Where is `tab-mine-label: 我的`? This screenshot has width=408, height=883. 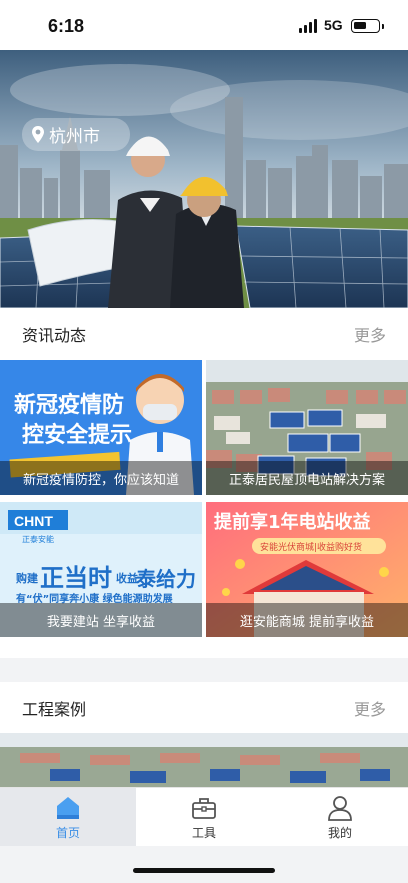 tab-mine-label: 我的 is located at coordinates (339, 833).